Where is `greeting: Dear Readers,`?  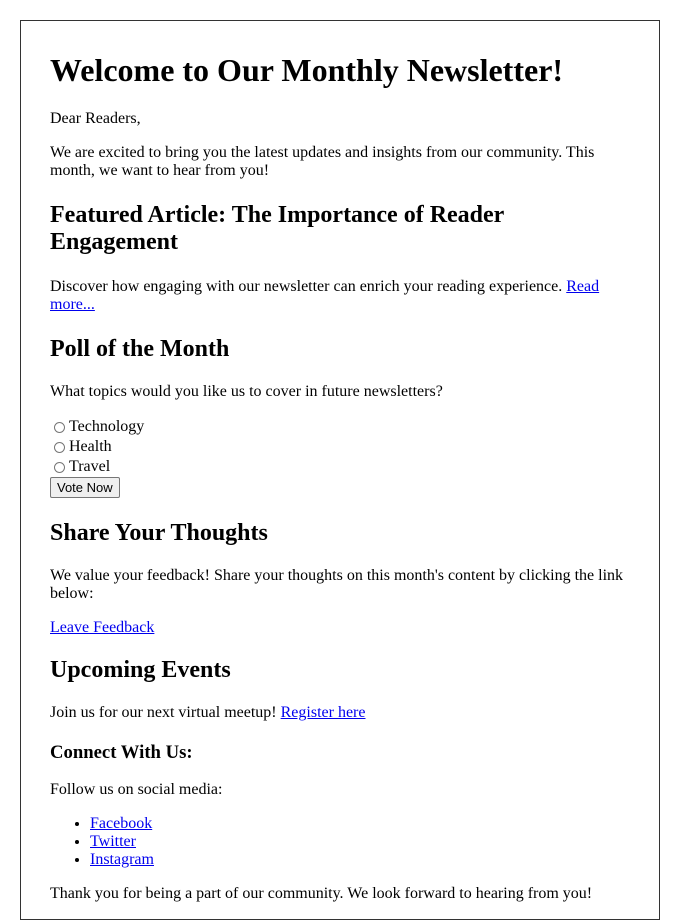 greeting: Dear Readers, is located at coordinates (95, 118).